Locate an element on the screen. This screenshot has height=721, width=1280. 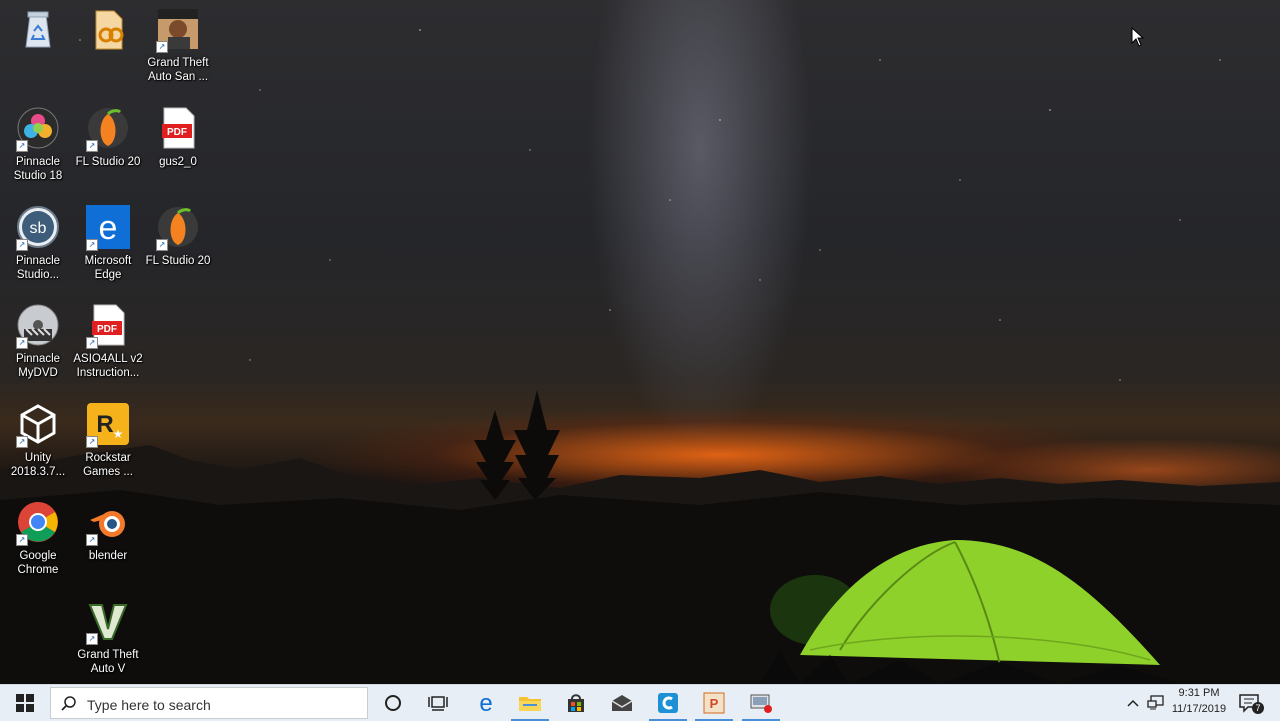
network-icon is located at coordinates (1155, 702).